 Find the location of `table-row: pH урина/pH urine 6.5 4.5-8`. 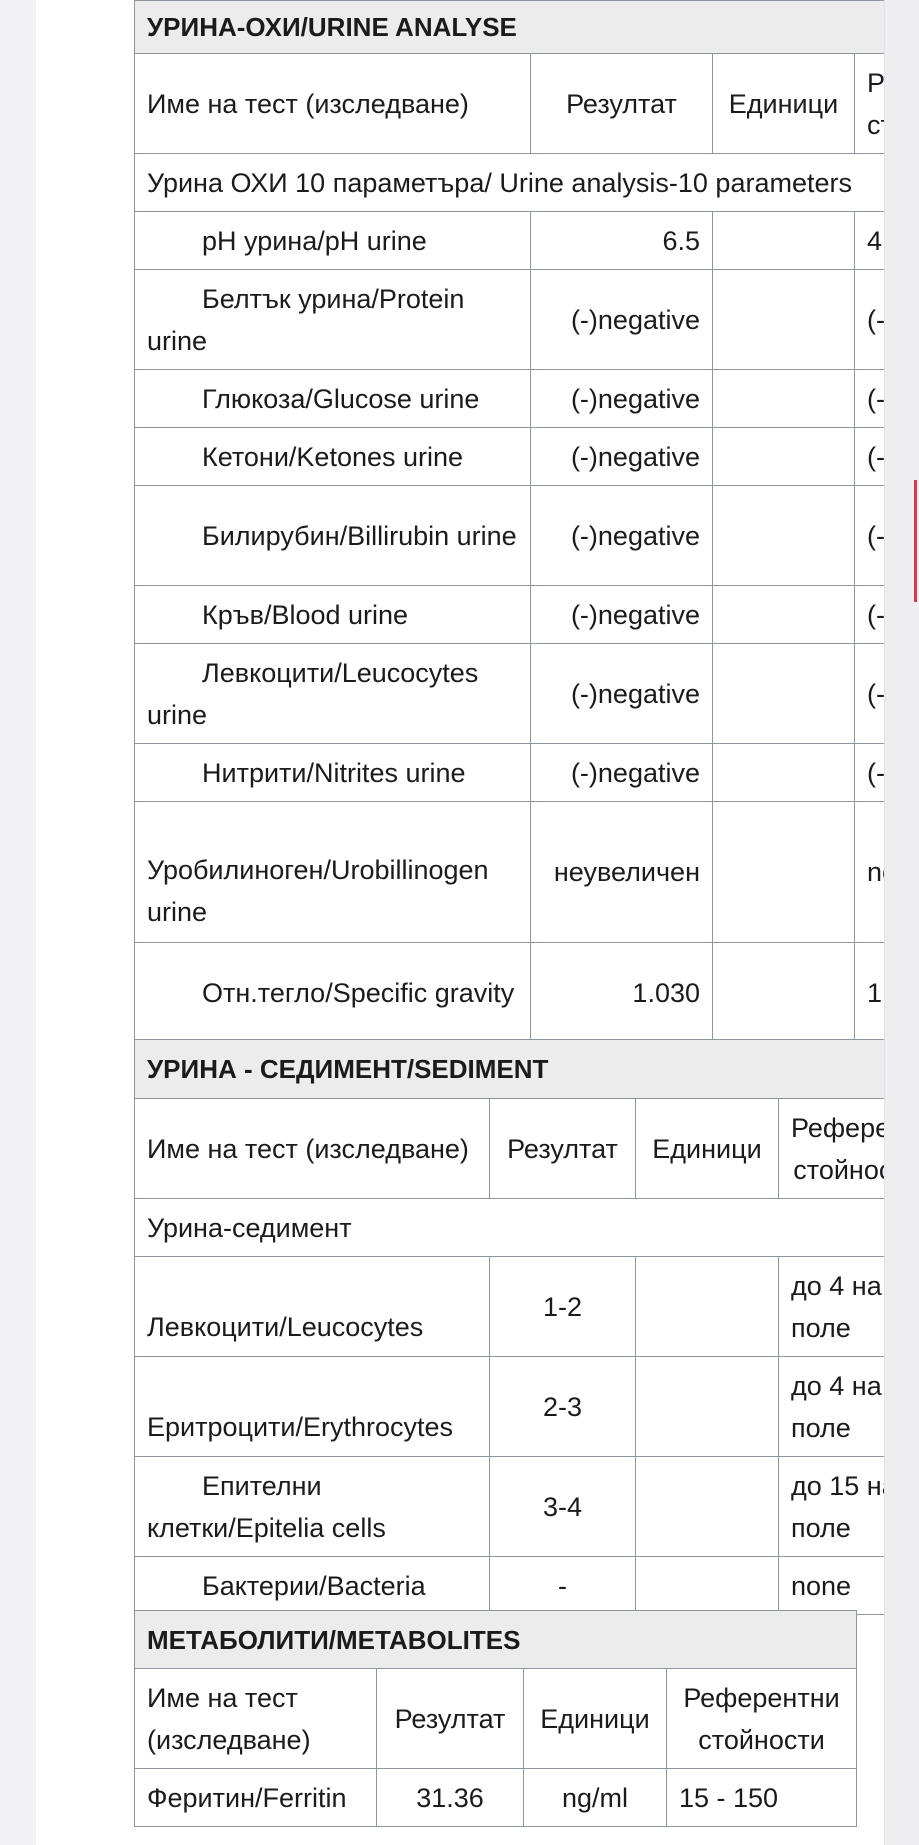

table-row: pH урина/pH urine 6.5 4.5-8 is located at coordinates (526, 240).